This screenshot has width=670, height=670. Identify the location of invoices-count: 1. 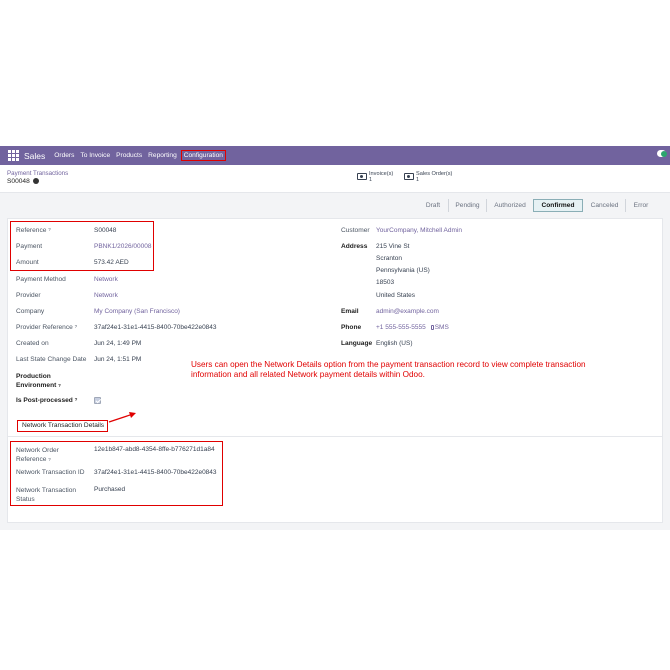
(370, 180).